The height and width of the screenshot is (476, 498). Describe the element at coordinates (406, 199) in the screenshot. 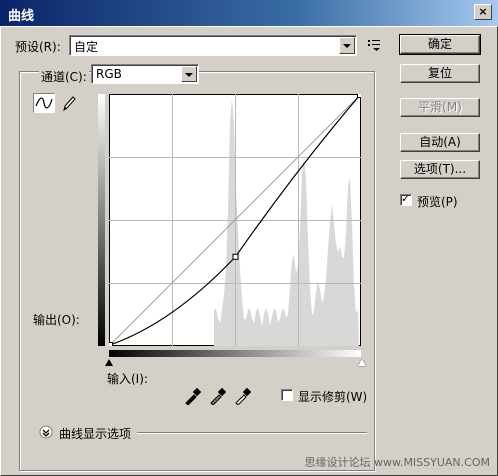

I see `preview-checkbox` at that location.